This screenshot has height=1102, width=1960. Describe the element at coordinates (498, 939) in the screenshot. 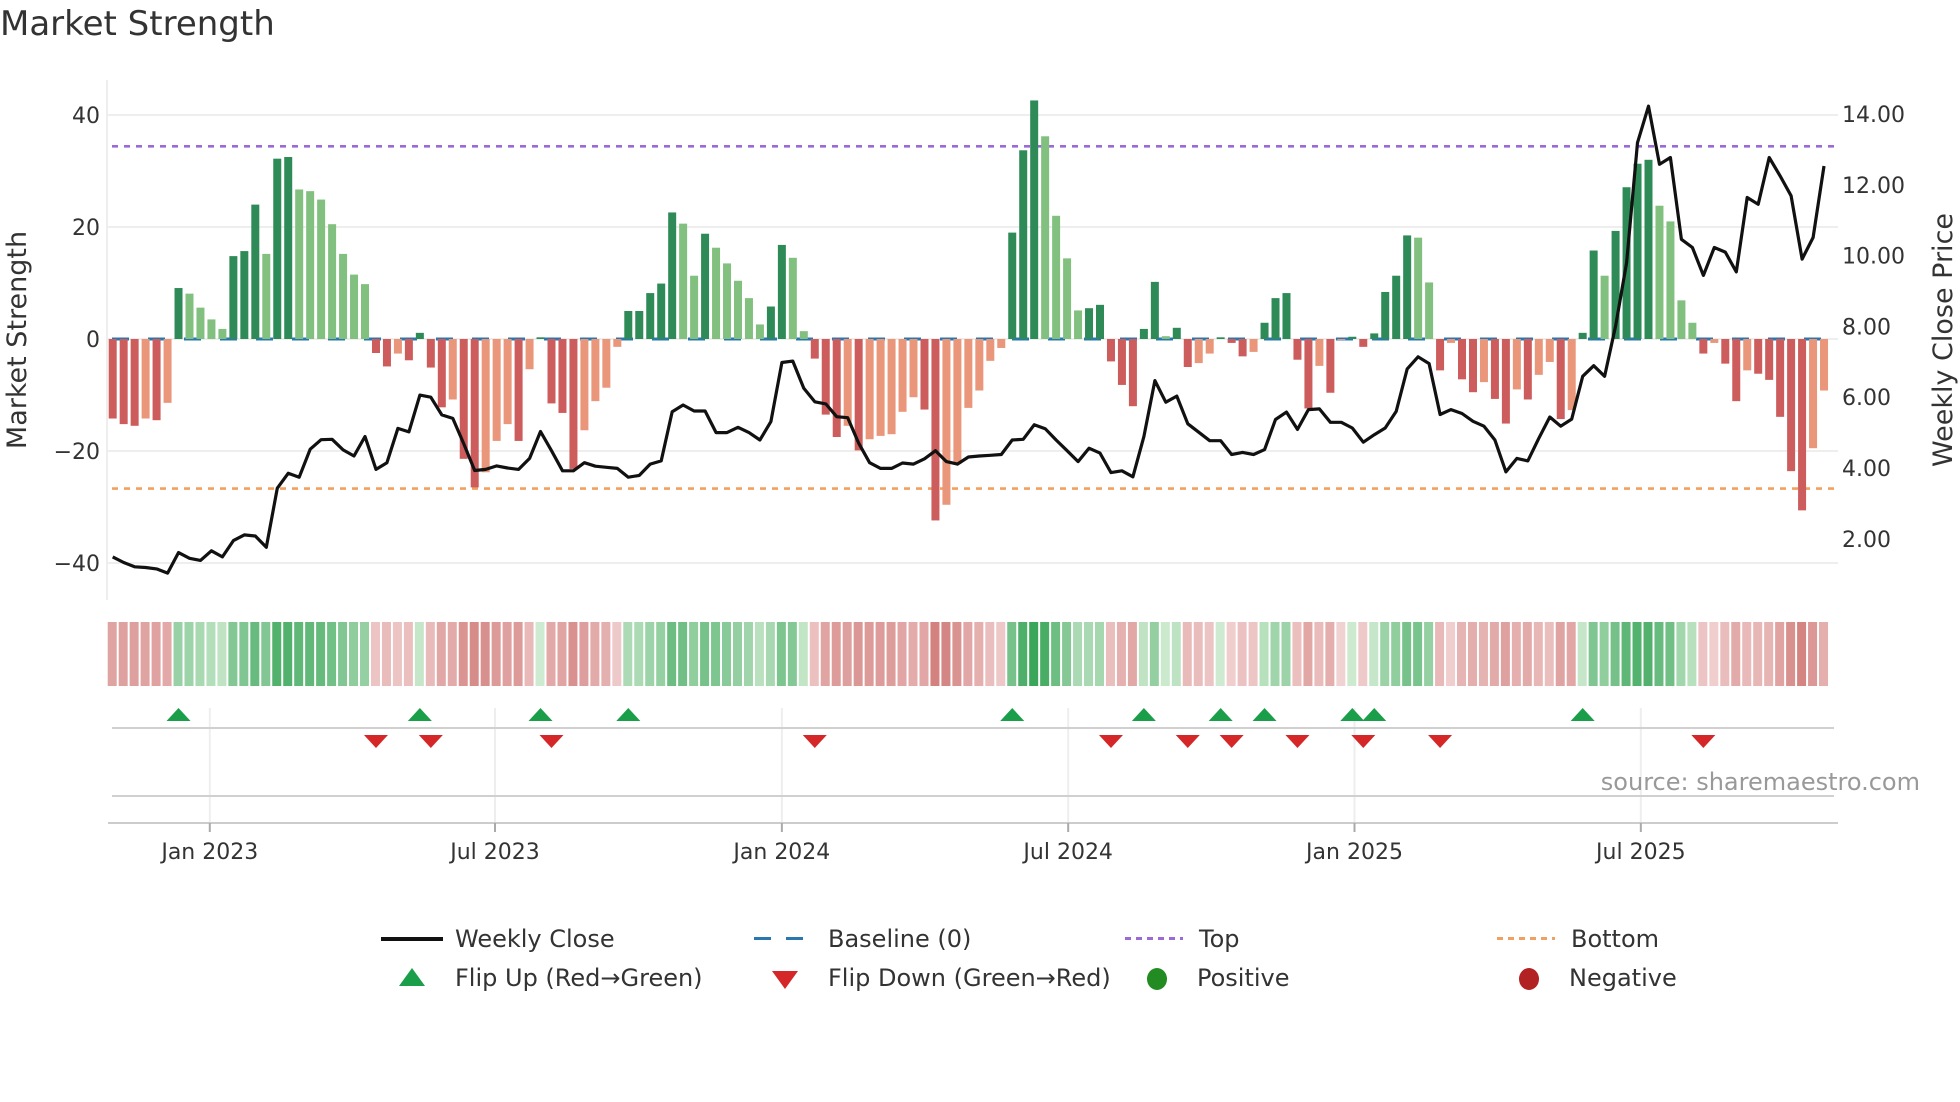

I see `legend-weekly-close: Weekly Close` at that location.